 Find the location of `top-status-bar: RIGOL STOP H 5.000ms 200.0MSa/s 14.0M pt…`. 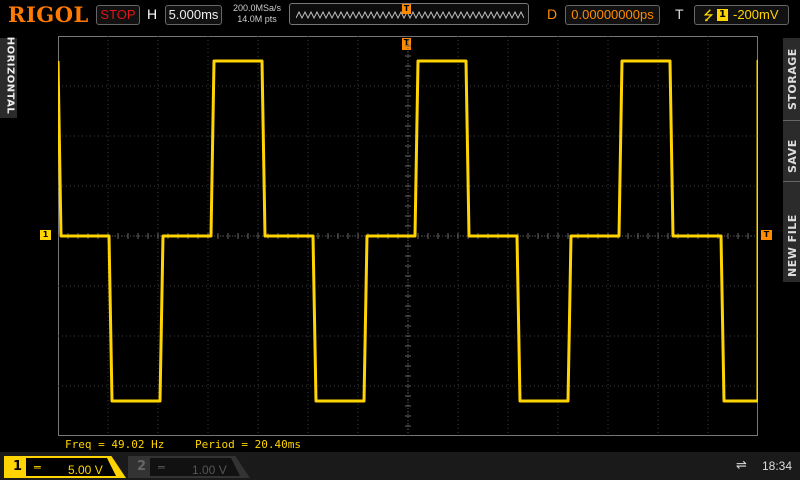

top-status-bar: RIGOL STOP H 5.000ms 200.0MSa/s 14.0M pt… is located at coordinates (400, 16).